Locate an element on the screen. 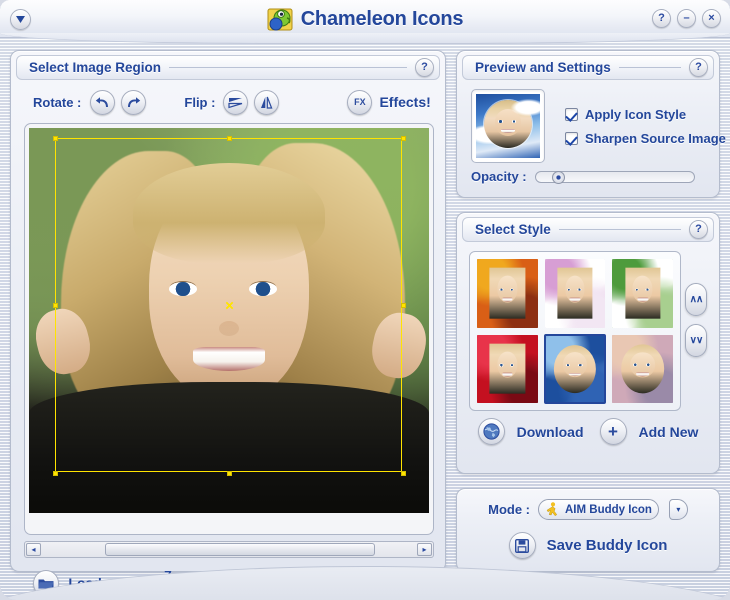 This screenshot has height=600, width=730. region-panel-header: Select Image Region ? is located at coordinates (228, 67).